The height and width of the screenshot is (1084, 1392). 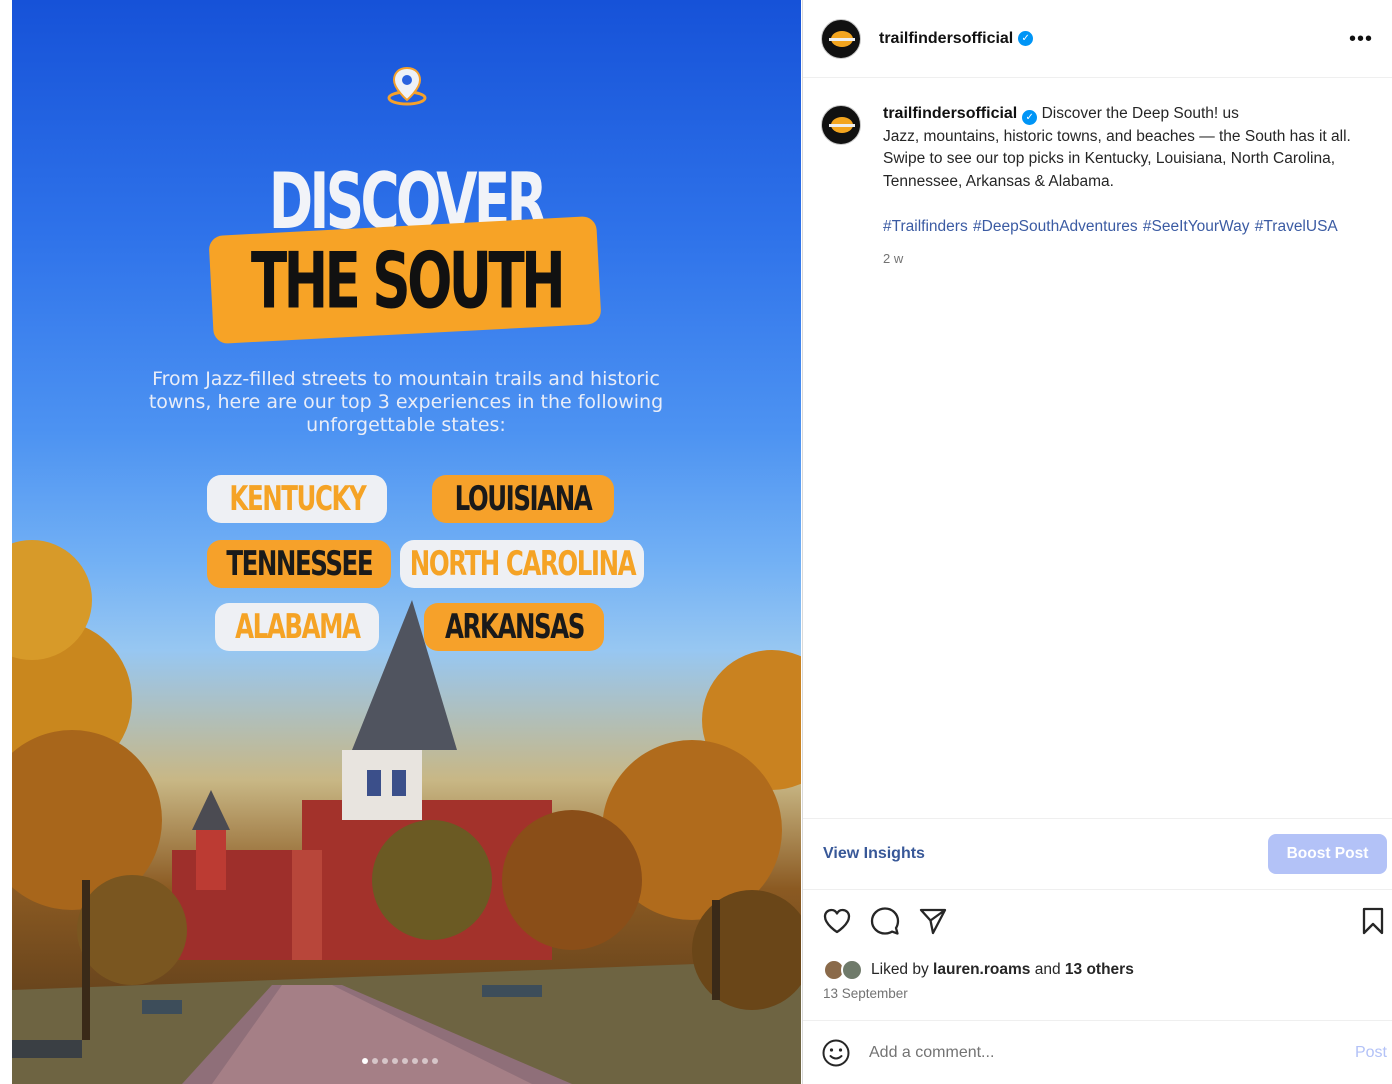 What do you see at coordinates (950, 113) in the screenshot?
I see `caption-username: trailfindersofficial` at bounding box center [950, 113].